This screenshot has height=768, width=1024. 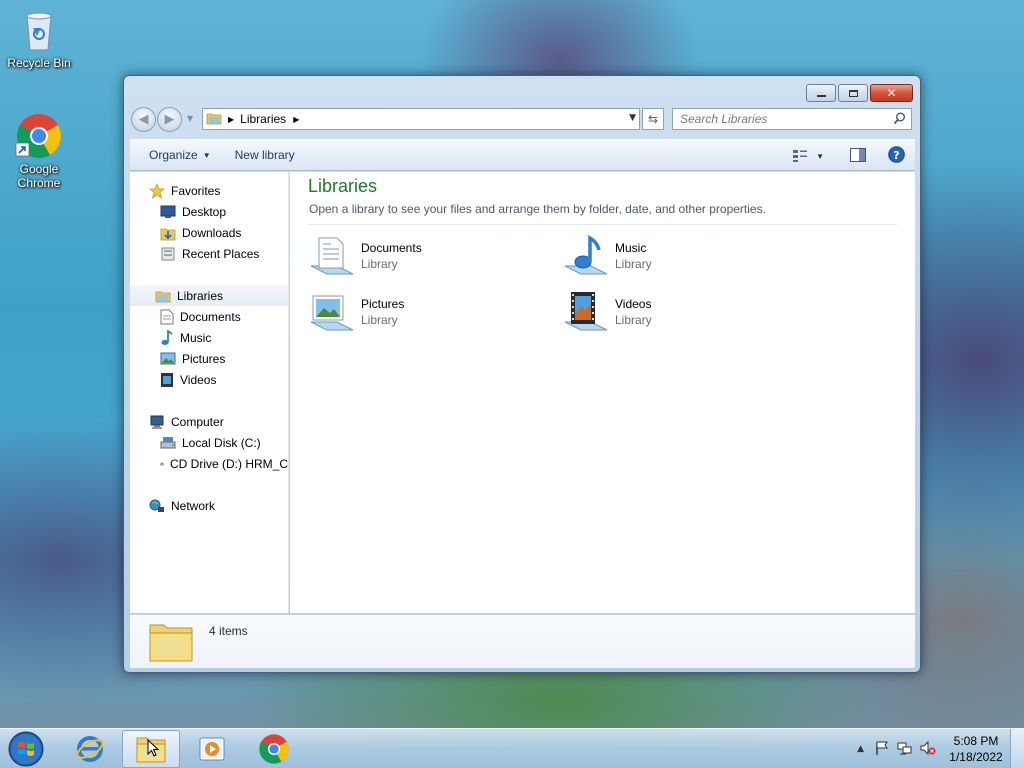 I want to click on help-button: ?, so click(x=896, y=156).